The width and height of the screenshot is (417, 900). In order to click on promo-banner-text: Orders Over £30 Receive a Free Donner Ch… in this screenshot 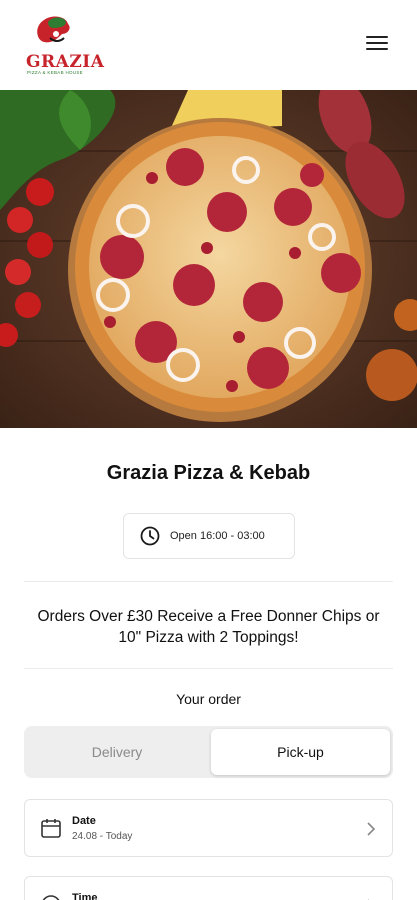, I will do `click(208, 627)`.